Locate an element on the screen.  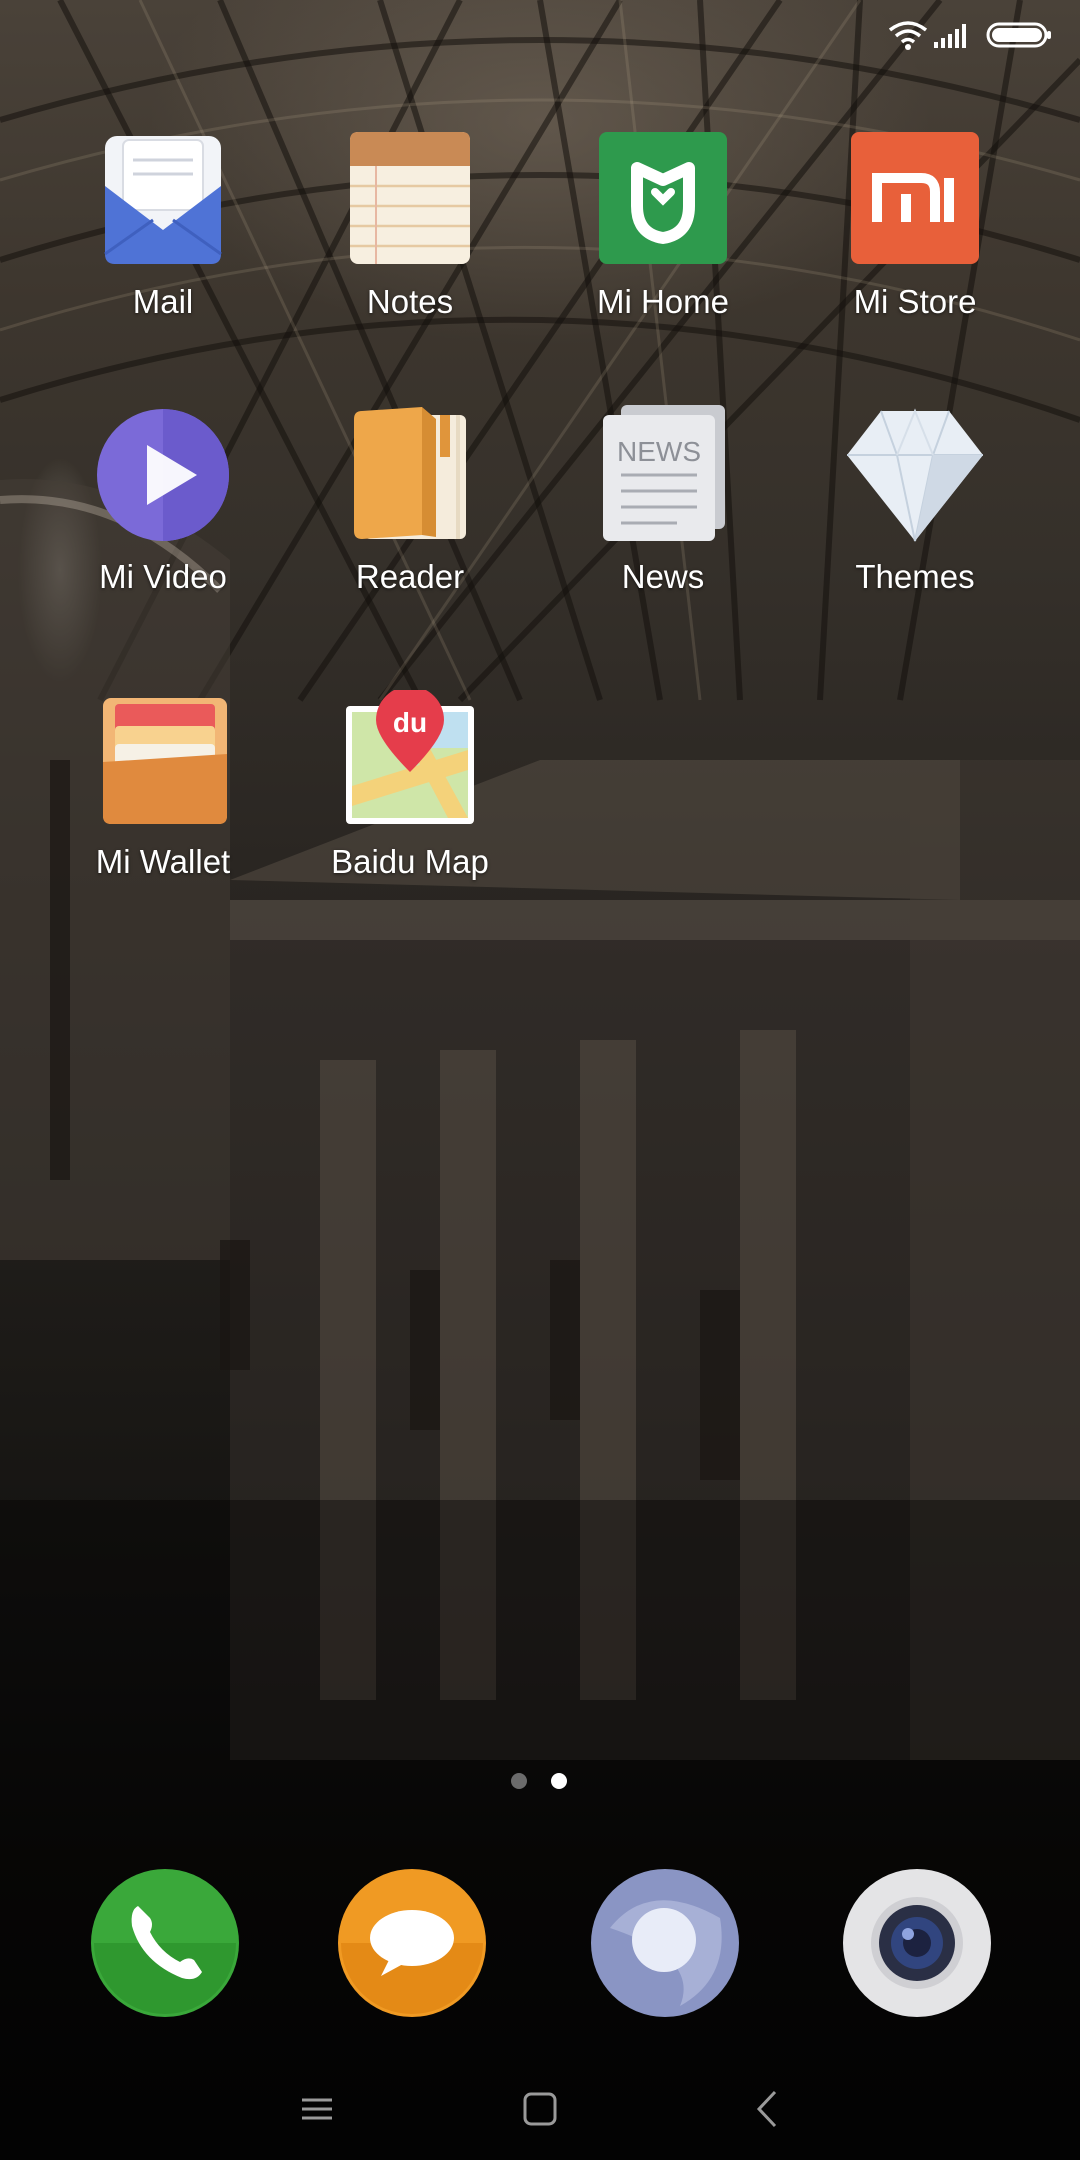
dock-browser is located at coordinates (665, 1948).